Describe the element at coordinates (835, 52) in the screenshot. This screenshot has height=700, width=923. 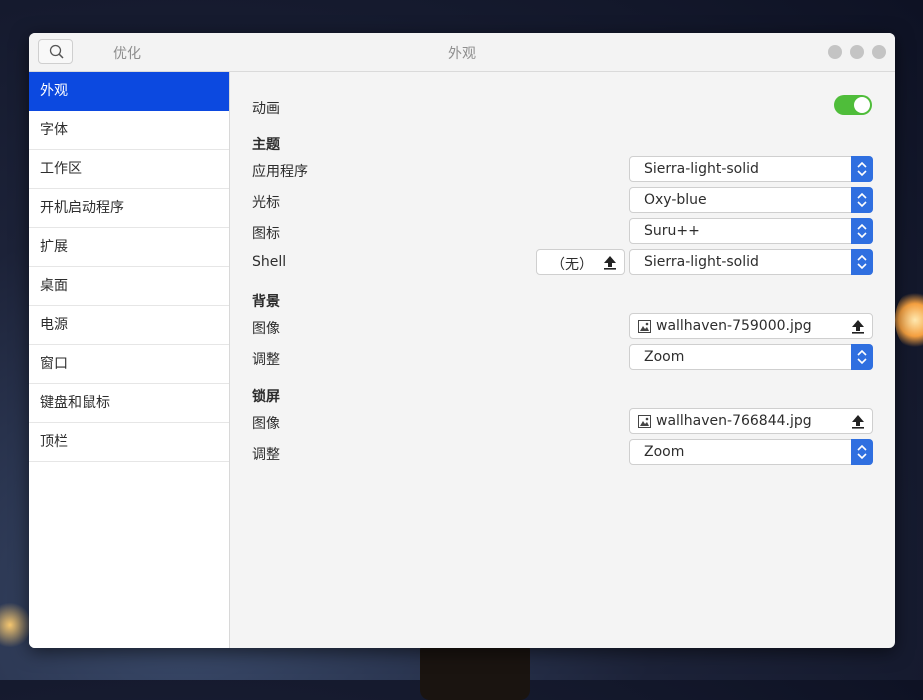
I see `minimize-button` at that location.